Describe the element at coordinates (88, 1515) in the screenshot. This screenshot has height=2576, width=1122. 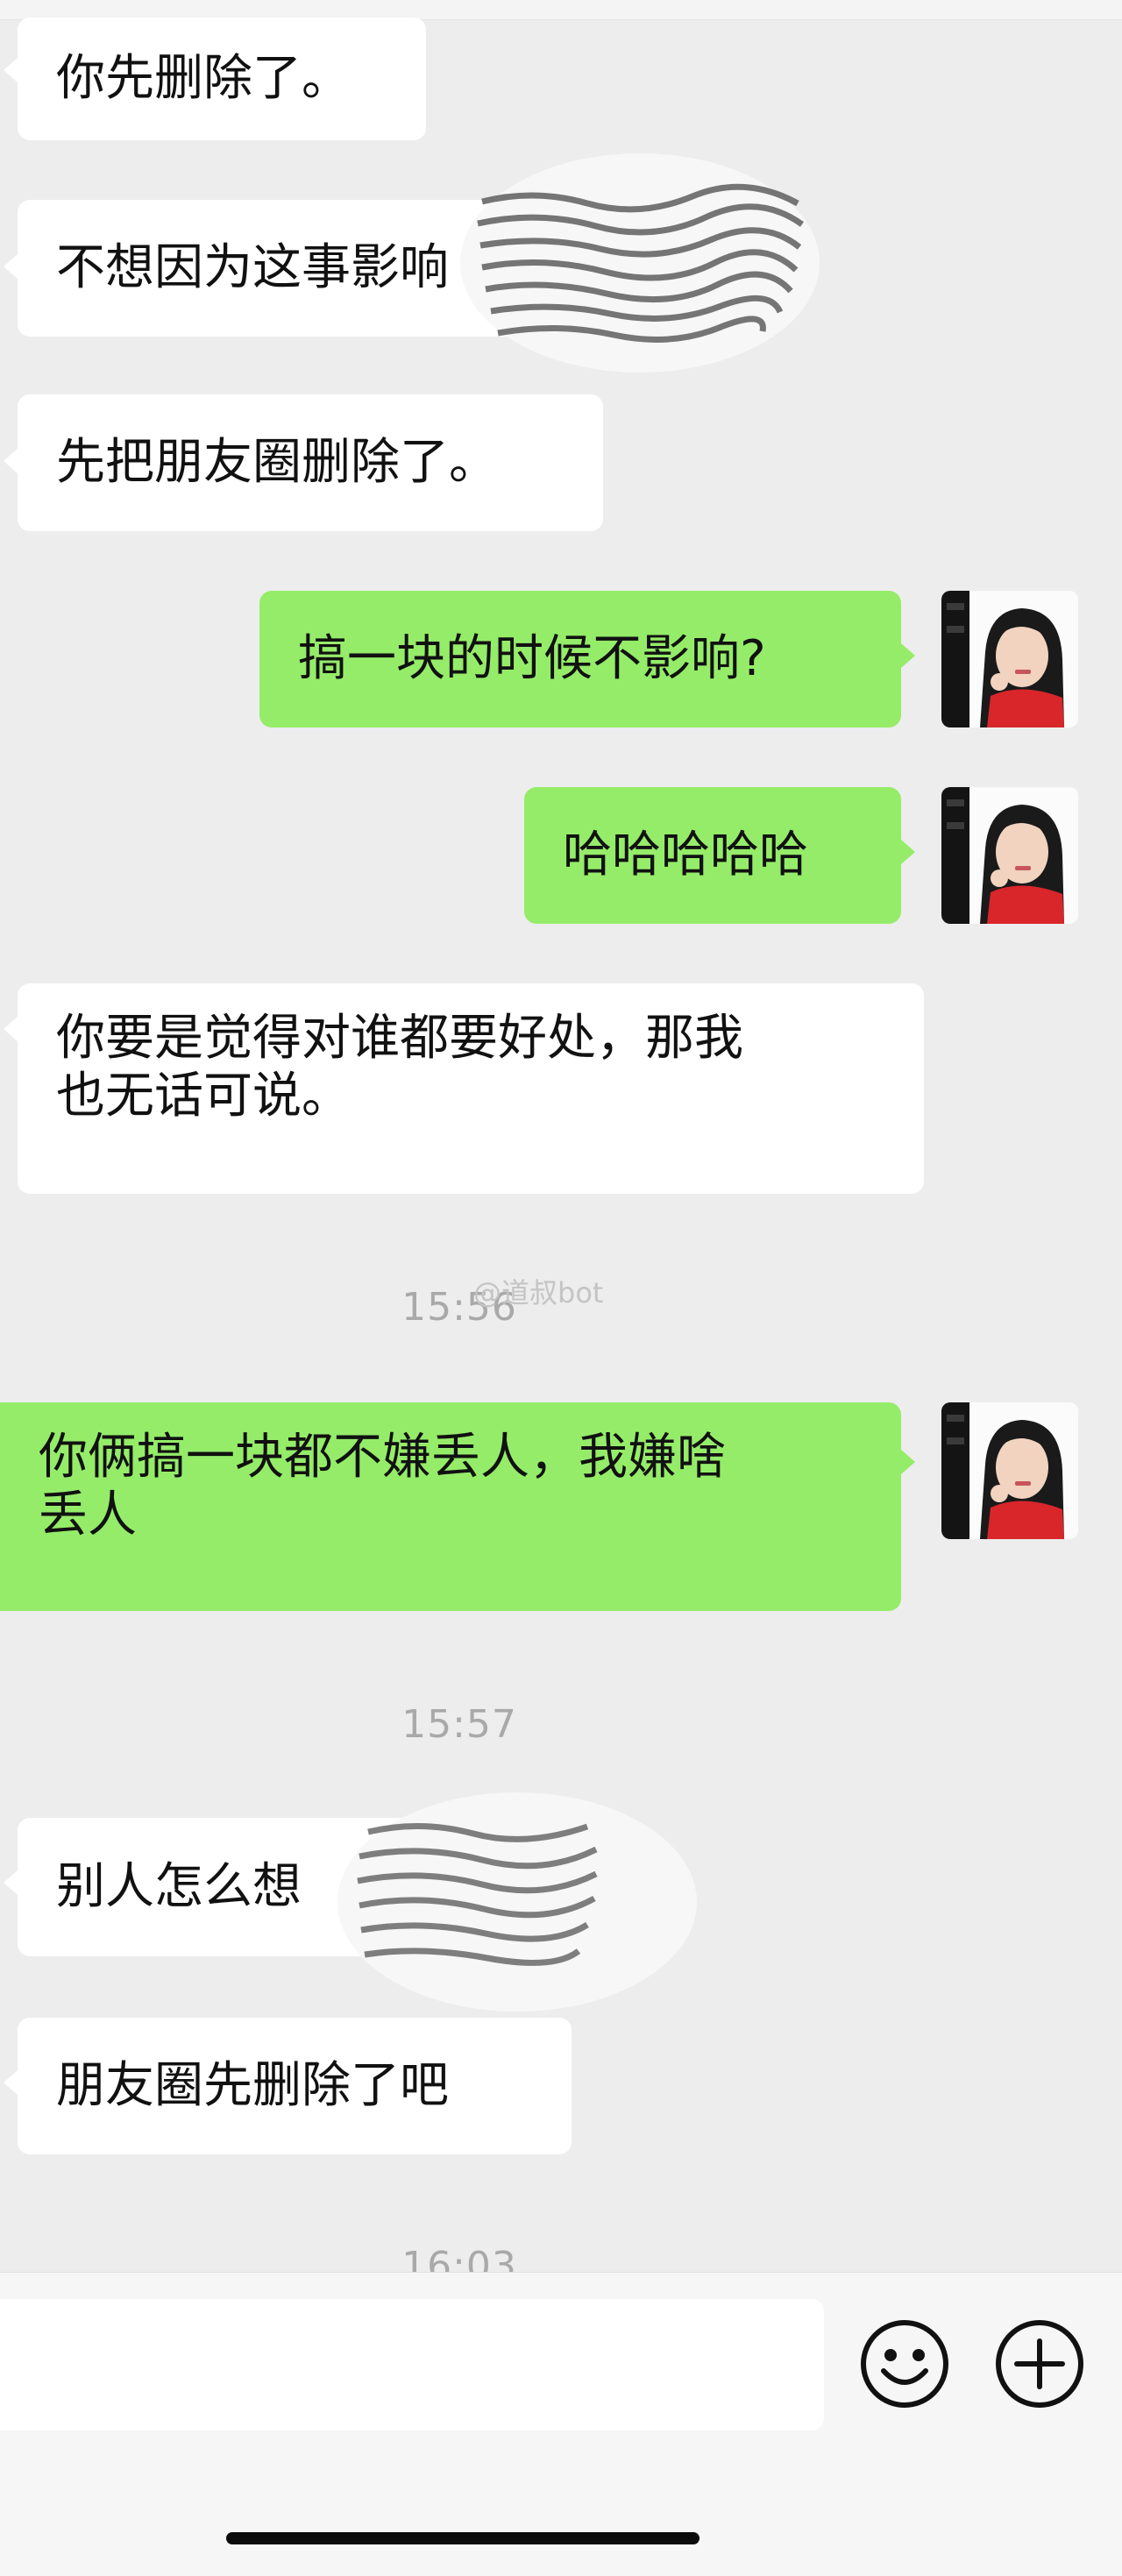
I see `message-line: 丢人` at that location.